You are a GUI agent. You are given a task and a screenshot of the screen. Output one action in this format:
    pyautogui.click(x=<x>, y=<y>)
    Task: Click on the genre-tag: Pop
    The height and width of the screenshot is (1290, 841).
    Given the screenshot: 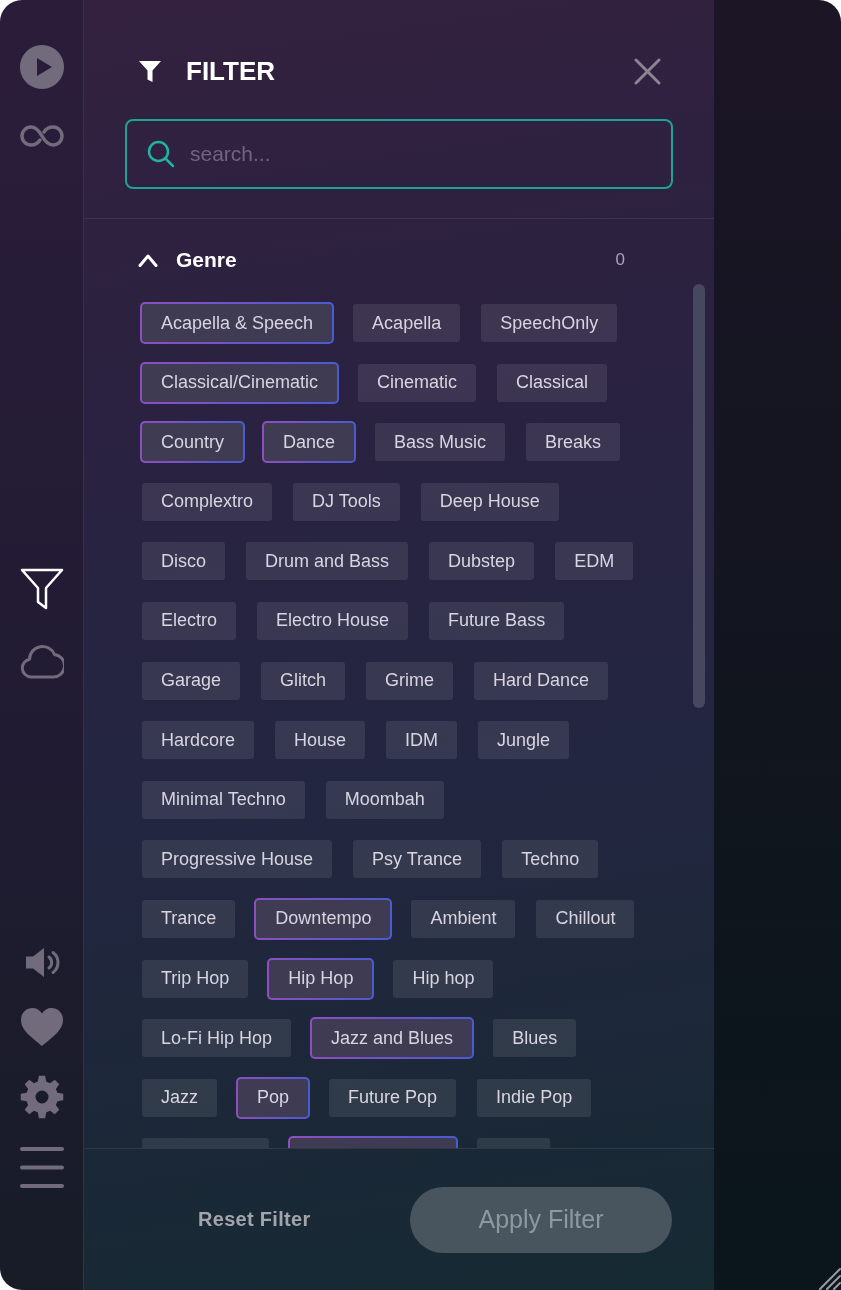 What is the action you would take?
    pyautogui.click(x=273, y=1097)
    